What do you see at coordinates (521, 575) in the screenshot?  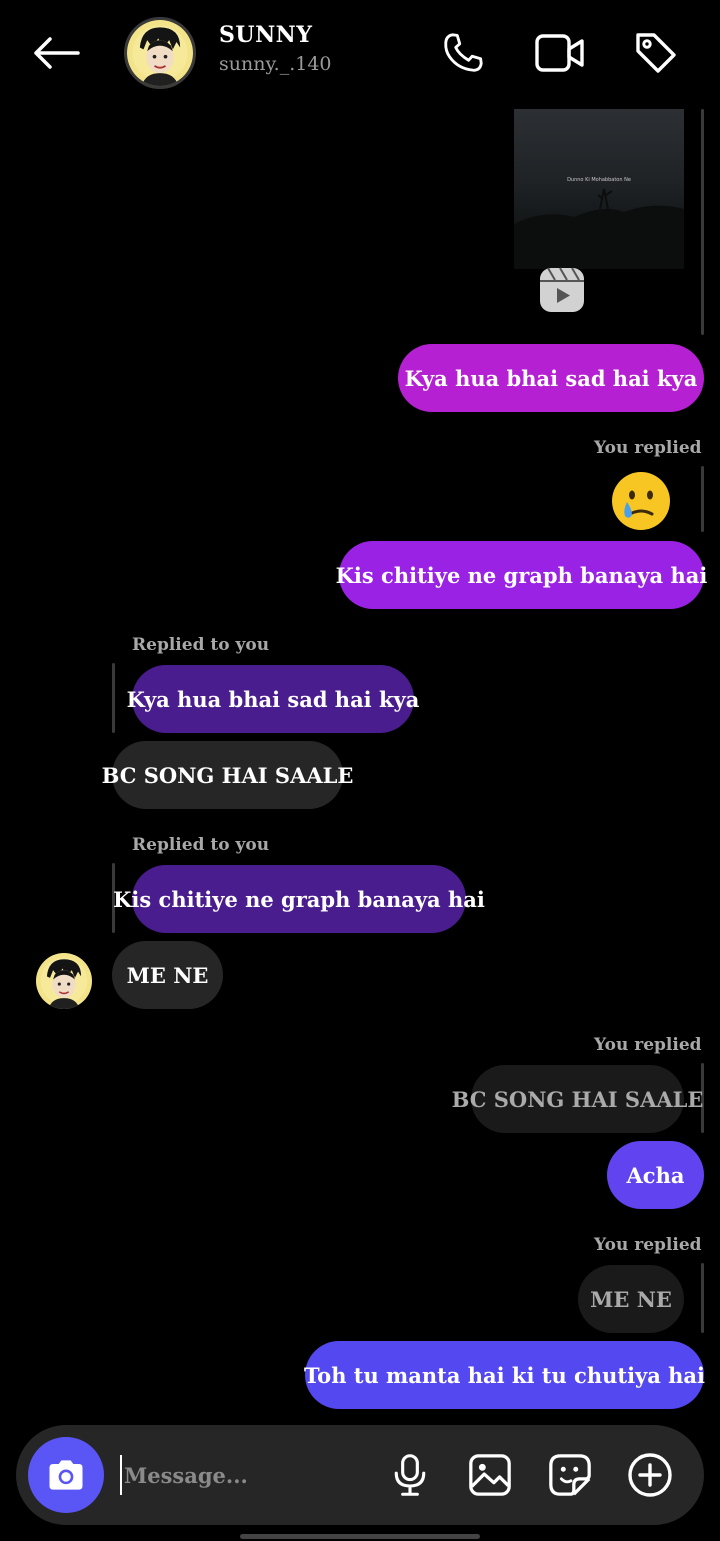 I see `message-bubble-sent: Kis chitiye ne graph banaya hai` at bounding box center [521, 575].